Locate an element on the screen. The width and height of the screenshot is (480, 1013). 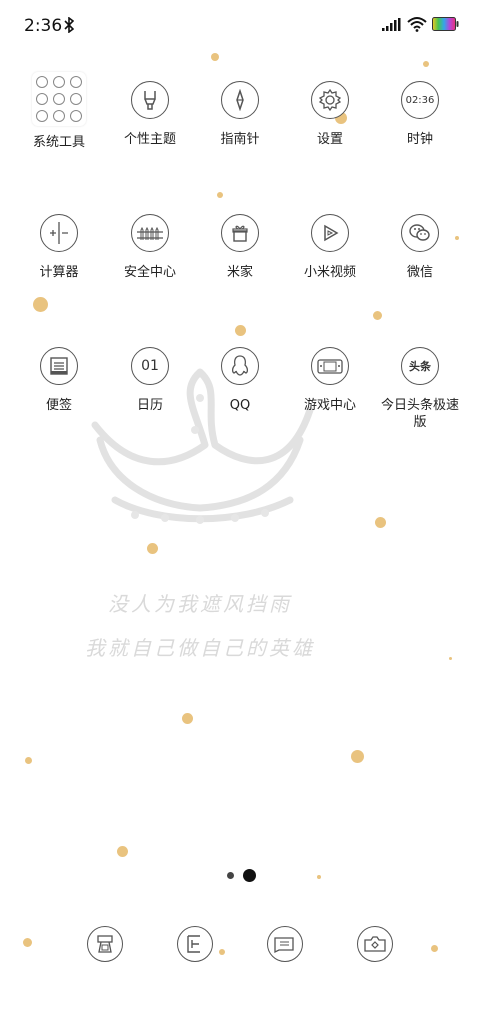
app-system-tools-folder: 系统工具 is located at coordinates (59, 111).